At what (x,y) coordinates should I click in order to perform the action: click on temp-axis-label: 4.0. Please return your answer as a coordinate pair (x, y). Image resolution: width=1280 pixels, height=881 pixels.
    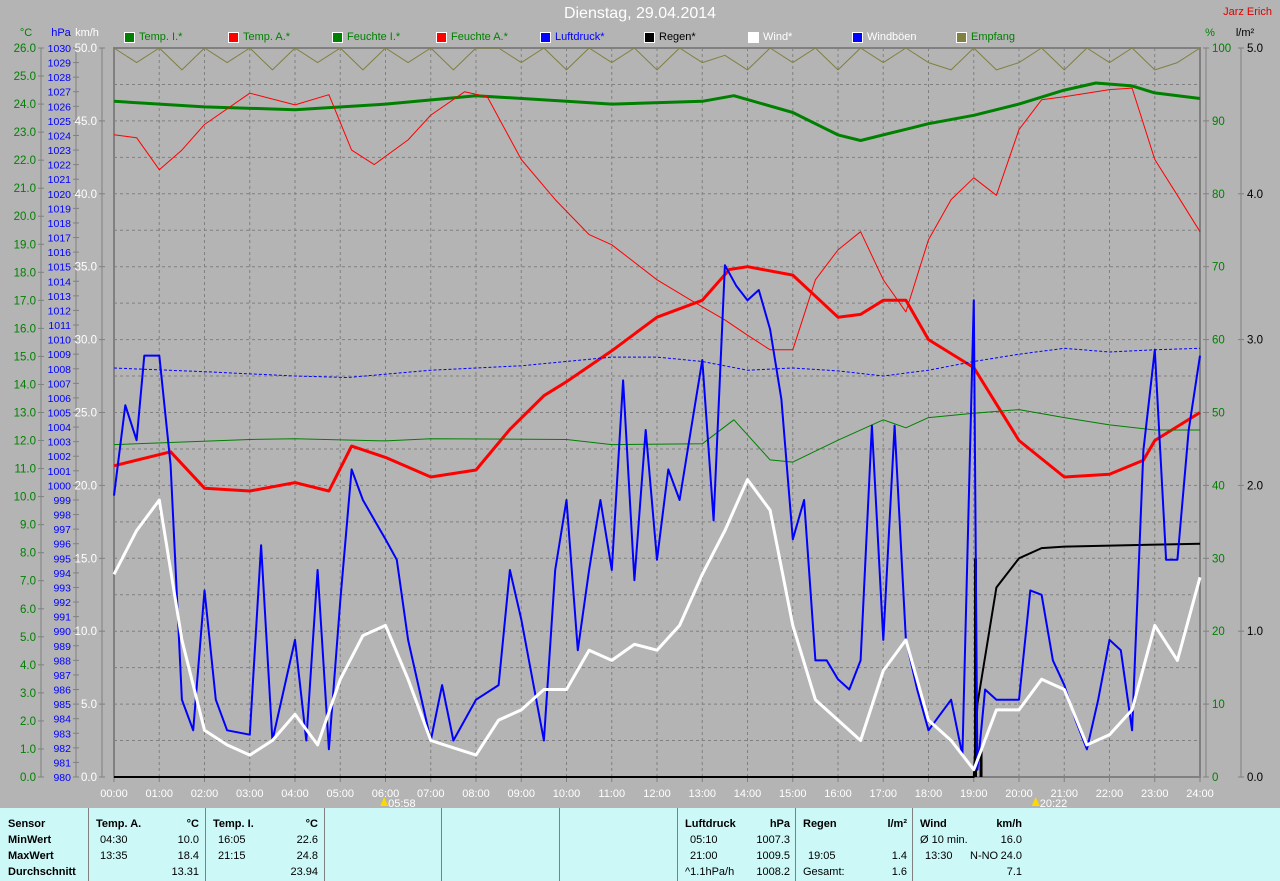
    Looking at the image, I should click on (28, 666).